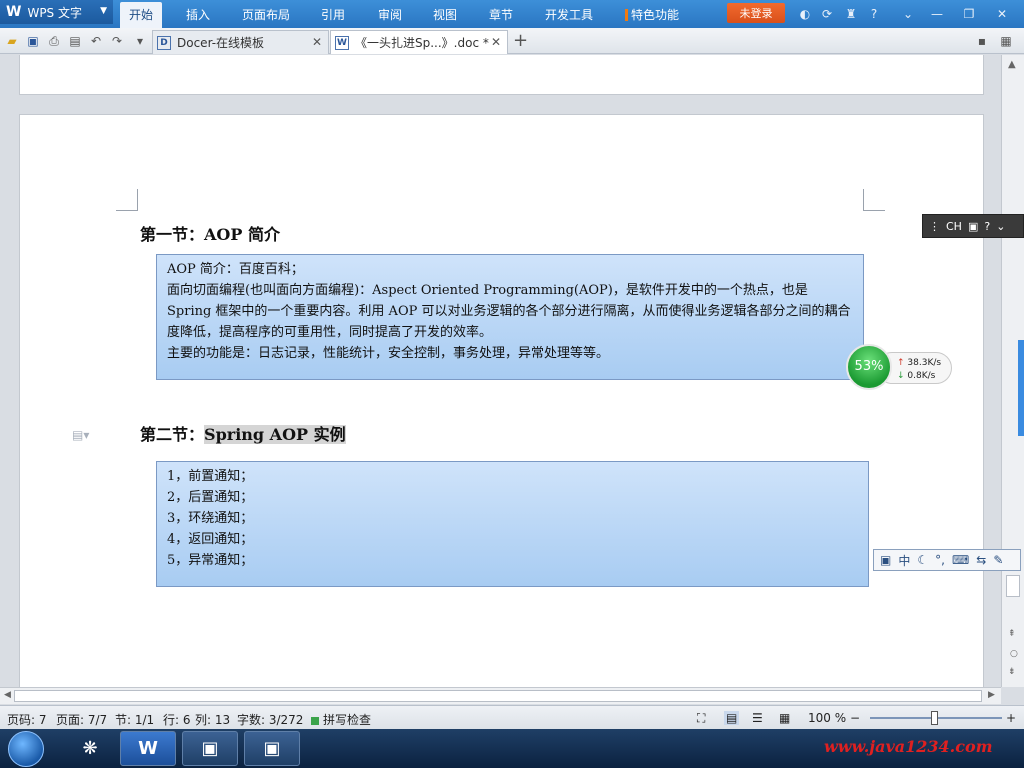 This screenshot has width=1024, height=768. Describe the element at coordinates (141, 15) in the screenshot. I see `menu-home: 开始` at that location.